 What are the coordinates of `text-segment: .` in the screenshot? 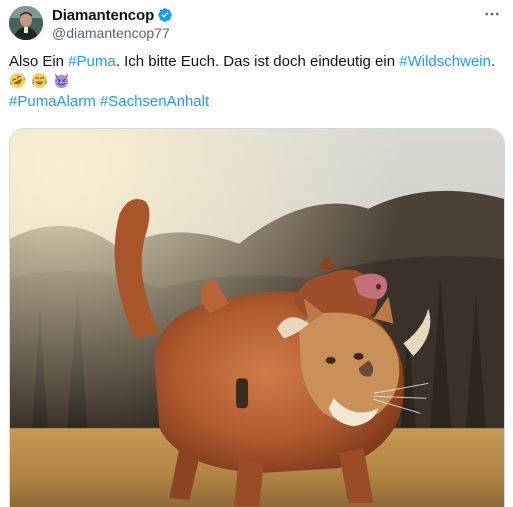 It's located at (493, 61).